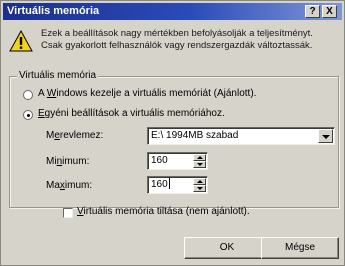 This screenshot has height=266, width=345. Describe the element at coordinates (172, 11) in the screenshot. I see `title-bar: Virtuális memória ? X` at that location.